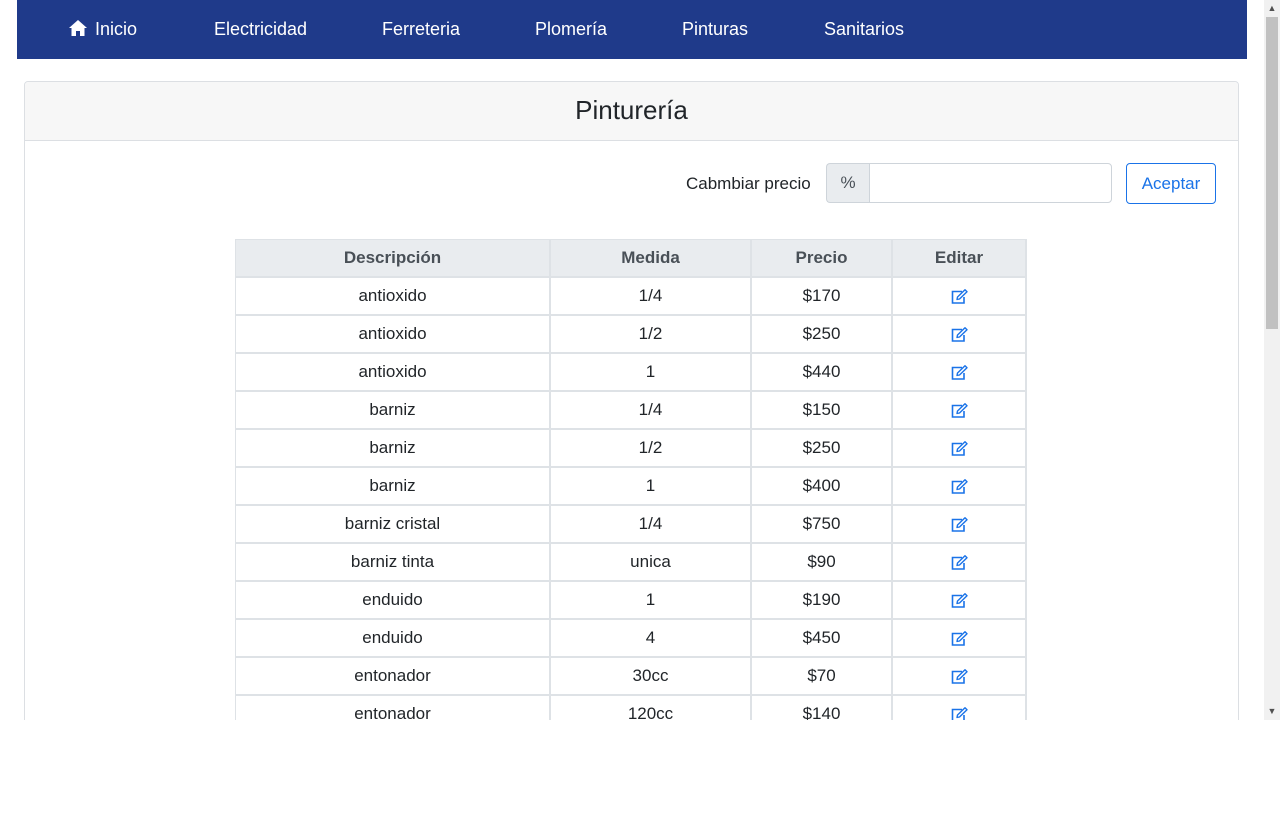 The width and height of the screenshot is (1280, 833). I want to click on nav-item-label: Pinturas, so click(715, 29).